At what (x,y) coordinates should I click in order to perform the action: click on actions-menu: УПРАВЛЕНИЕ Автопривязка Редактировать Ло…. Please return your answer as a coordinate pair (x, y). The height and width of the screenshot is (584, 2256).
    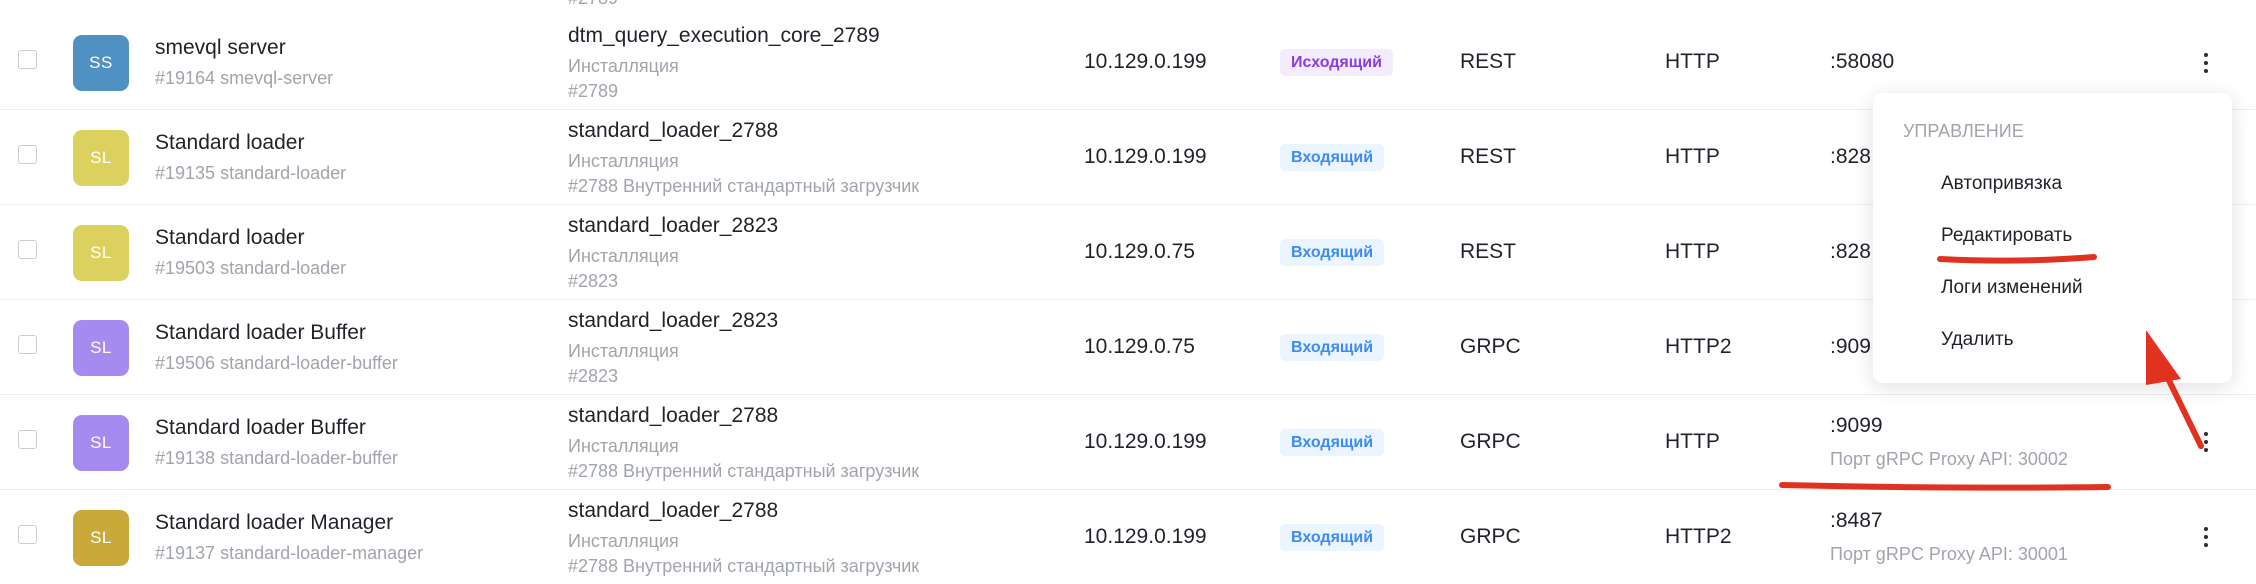
    Looking at the image, I should click on (2052, 238).